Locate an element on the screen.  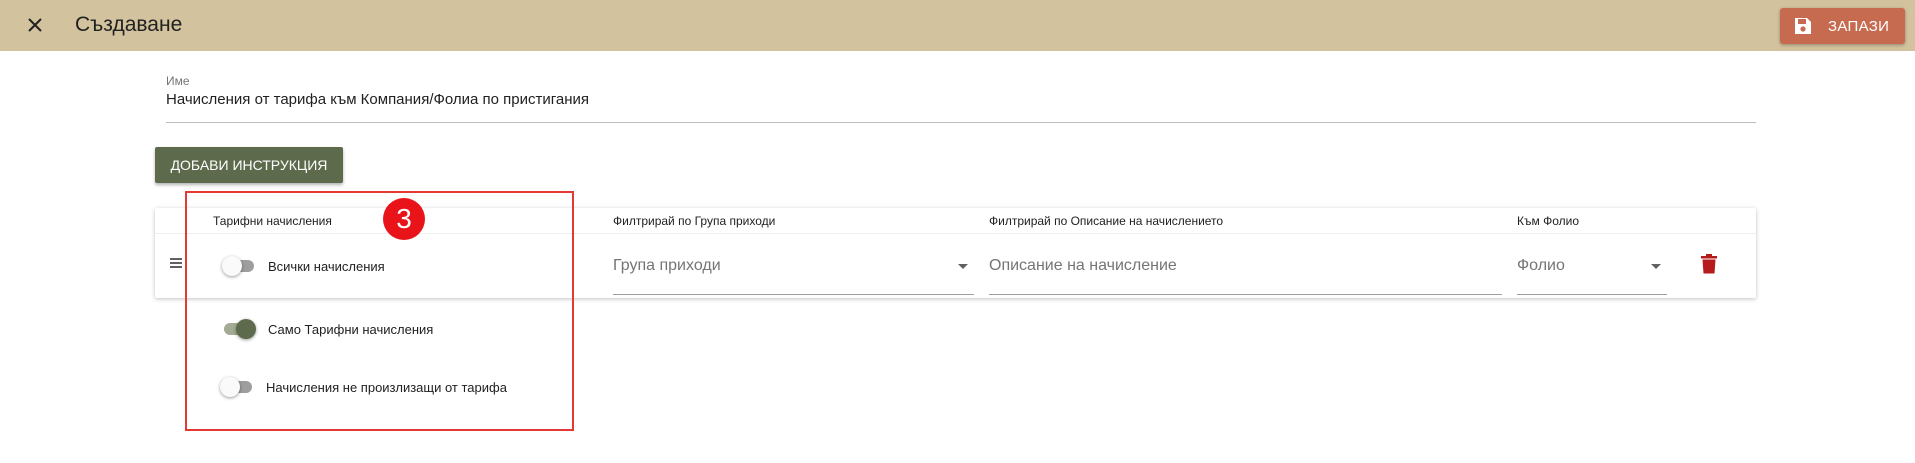
column-header-revenue-group: Филтрирай по Група приходи is located at coordinates (694, 221).